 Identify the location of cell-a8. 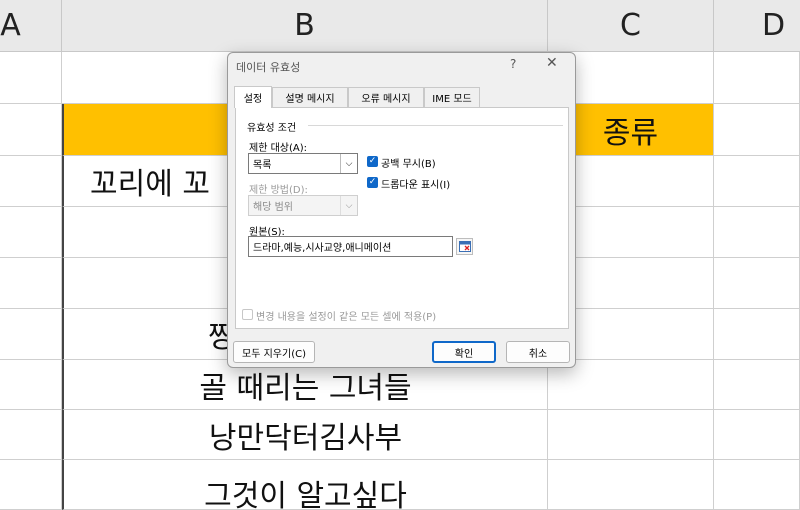
(31, 435).